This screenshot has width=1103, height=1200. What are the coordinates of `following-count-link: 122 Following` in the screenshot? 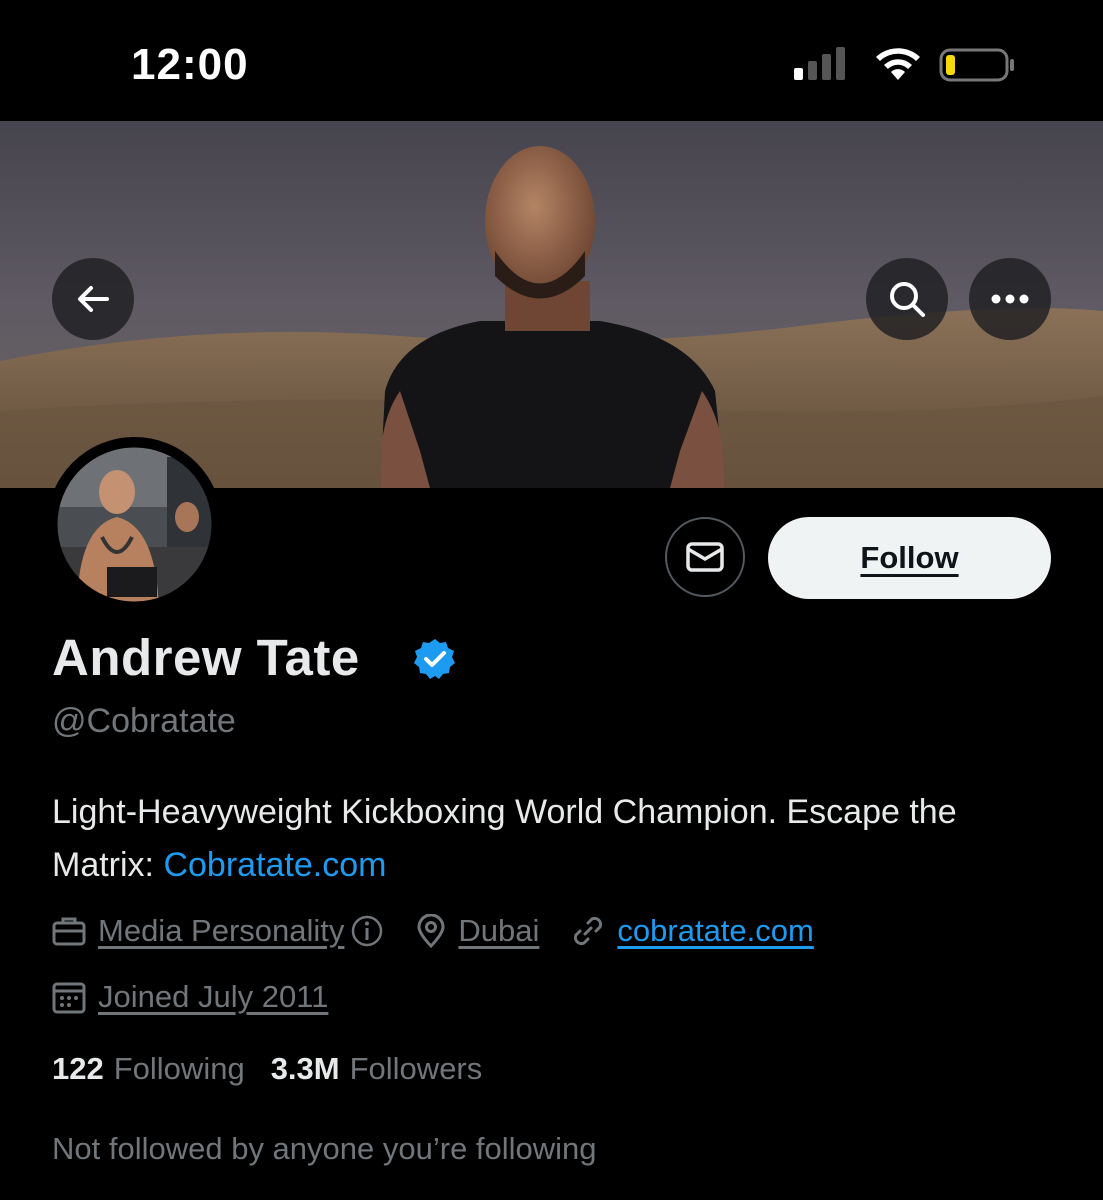 It's located at (148, 1069).